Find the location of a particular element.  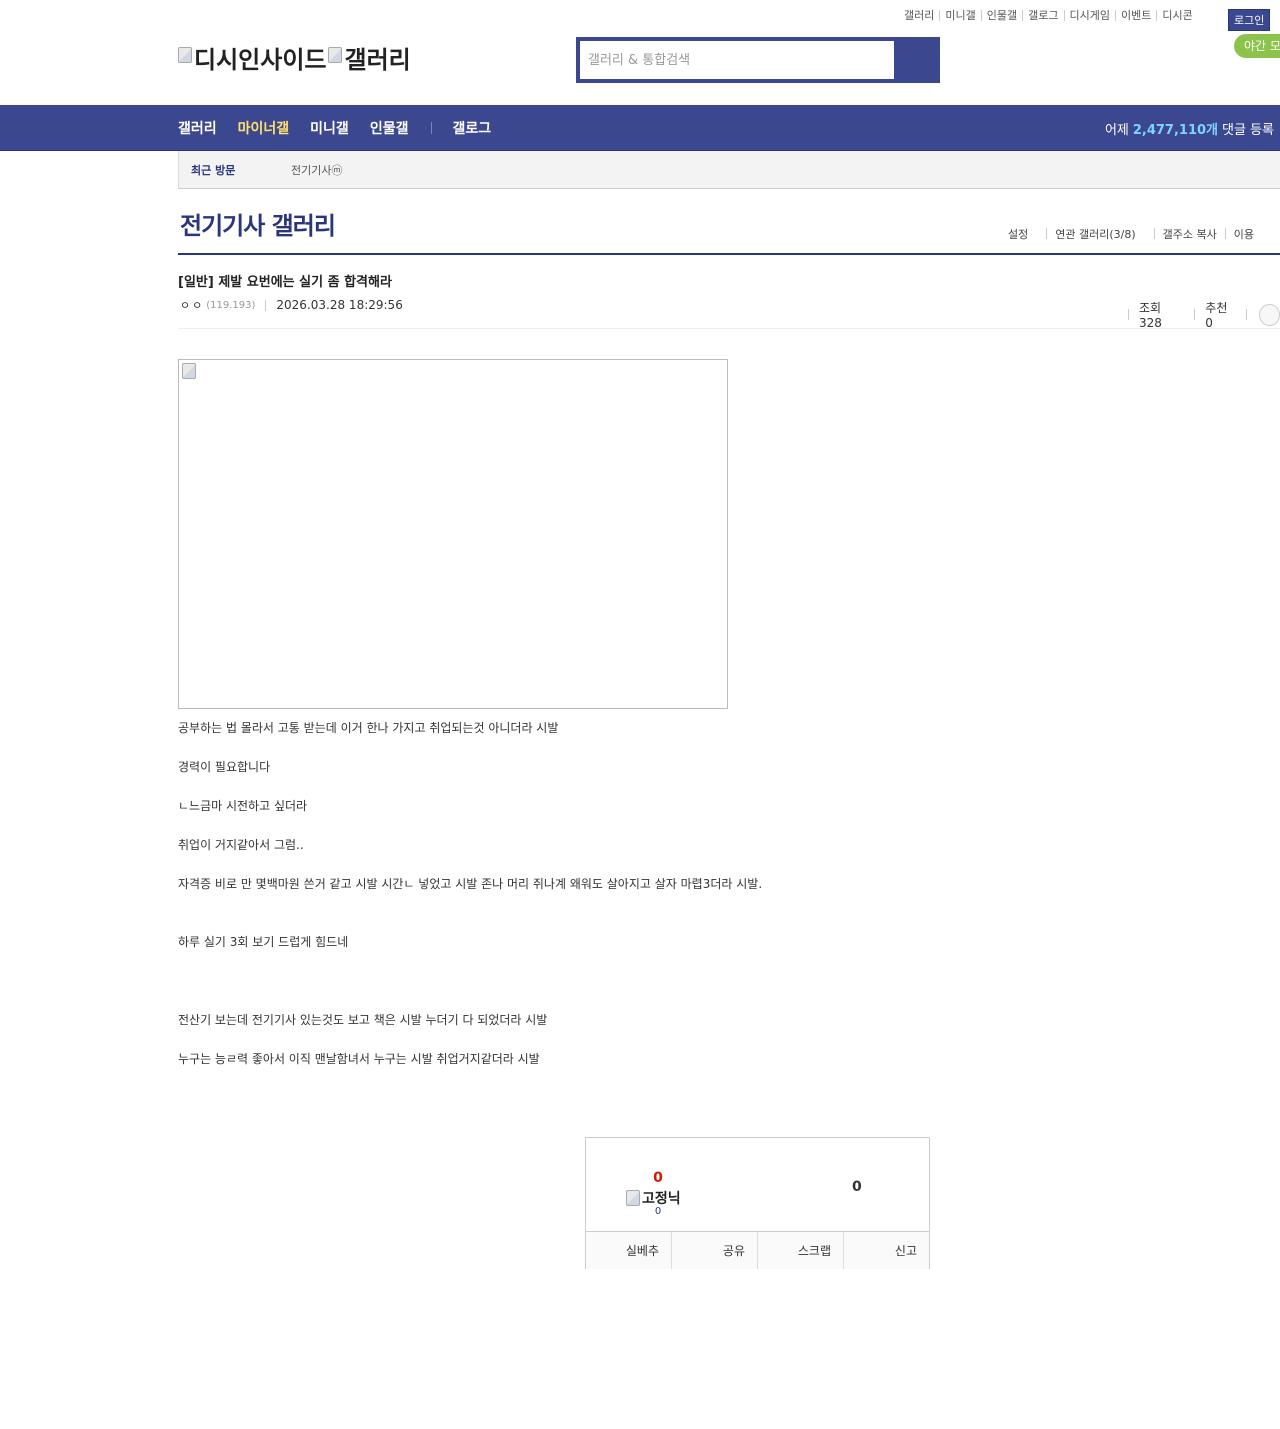

nav-gallery: 갤러리 is located at coordinates (197, 128).